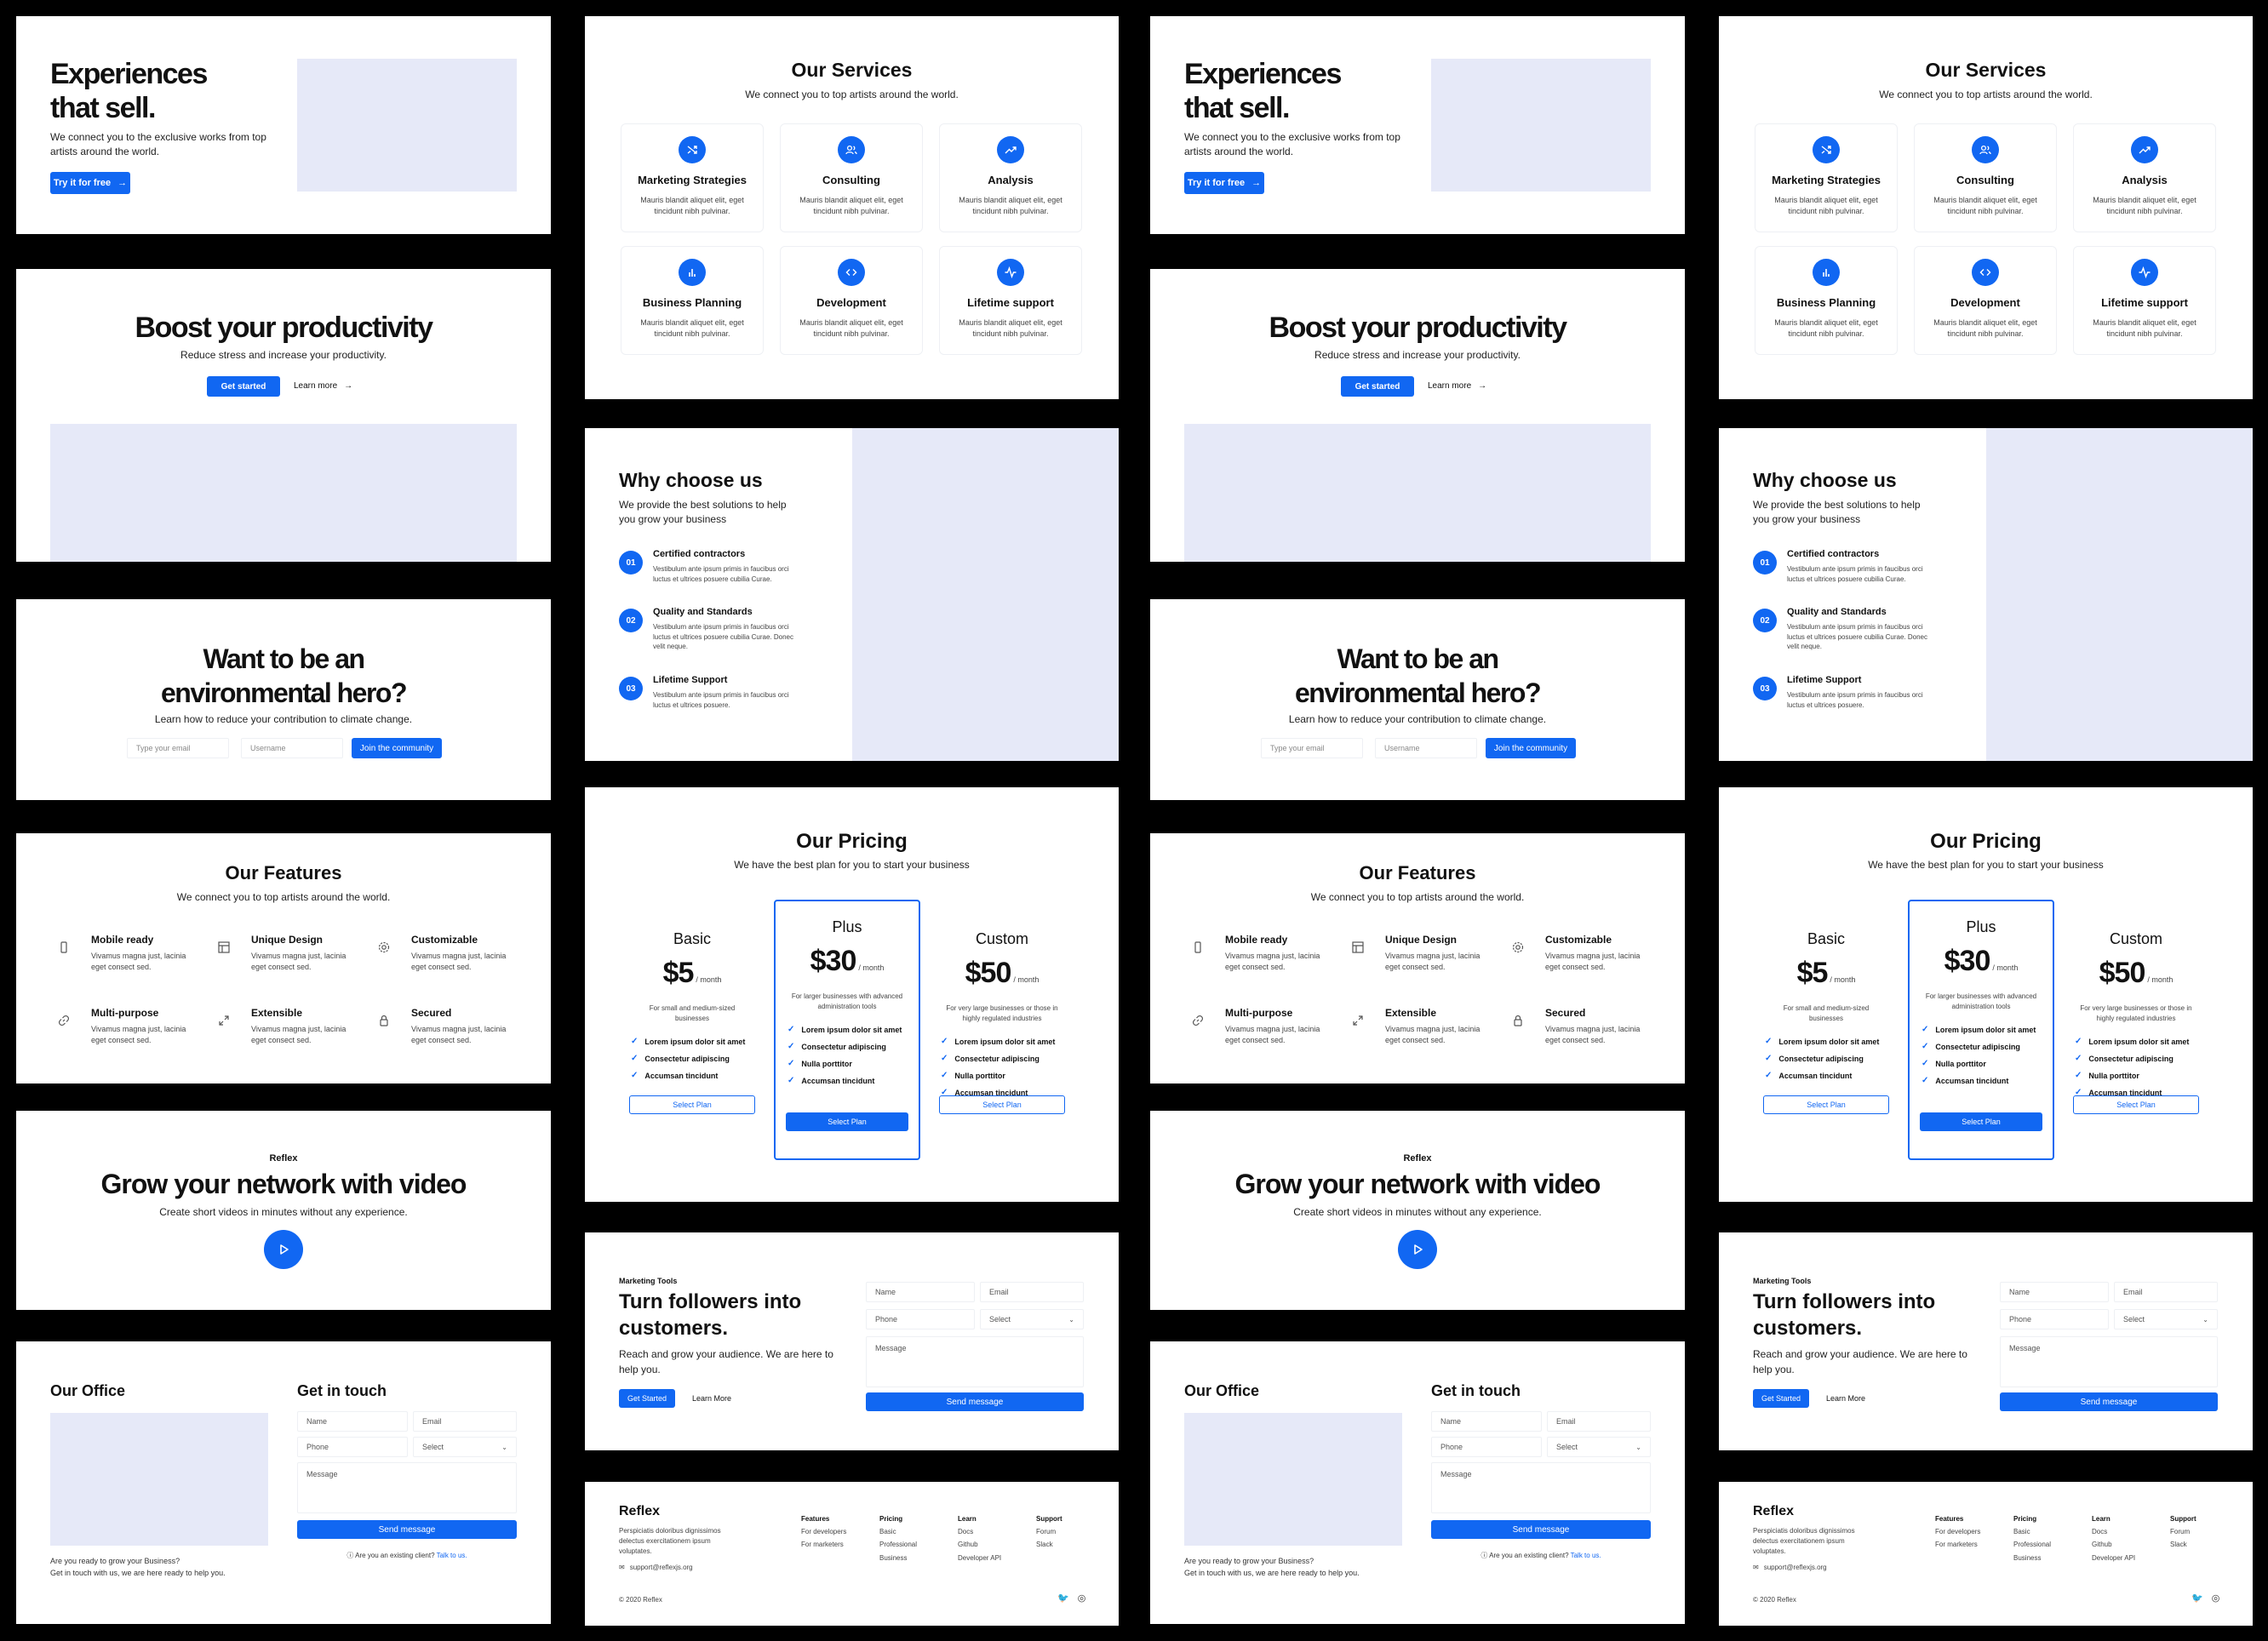  What do you see at coordinates (1986, 70) in the screenshot?
I see `services-title: Our Services` at bounding box center [1986, 70].